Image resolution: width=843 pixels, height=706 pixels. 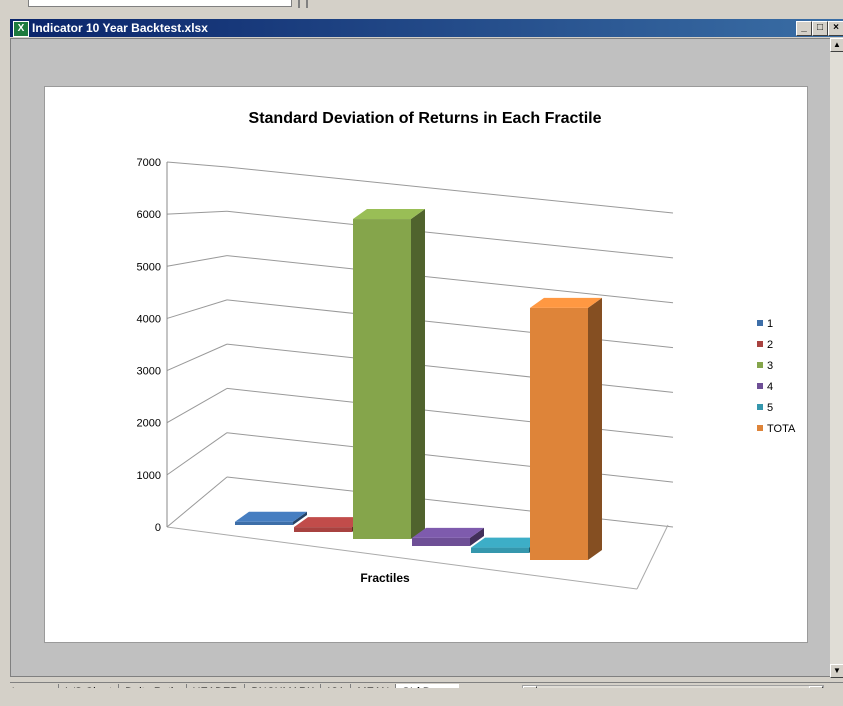 What do you see at coordinates (652, 557) in the screenshot?
I see `floor-right-edge` at bounding box center [652, 557].